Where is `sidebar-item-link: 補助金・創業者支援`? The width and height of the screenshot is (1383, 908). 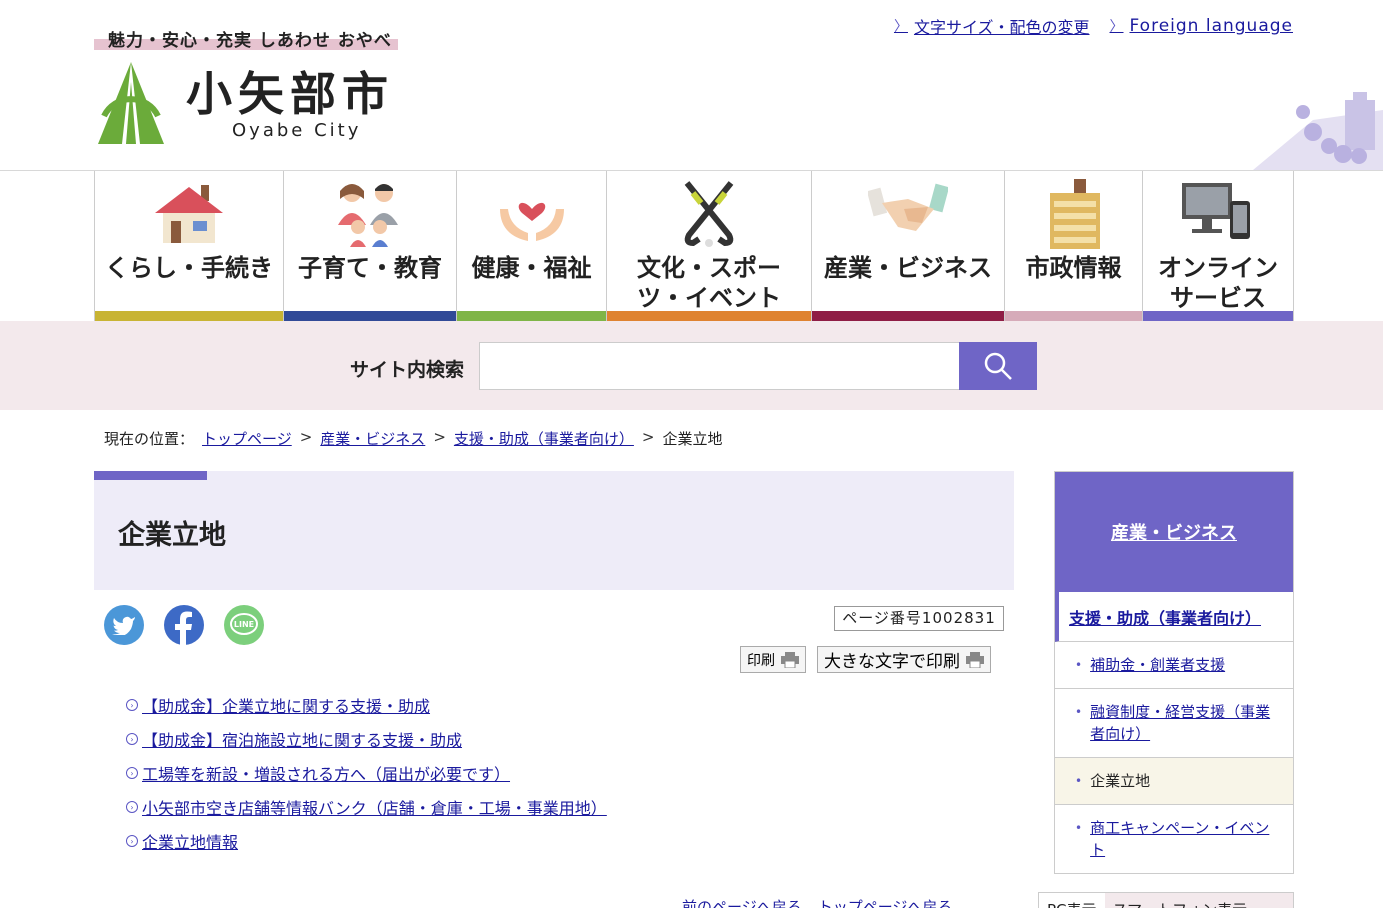
sidebar-item-link: 補助金・創業者支援 is located at coordinates (1157, 665).